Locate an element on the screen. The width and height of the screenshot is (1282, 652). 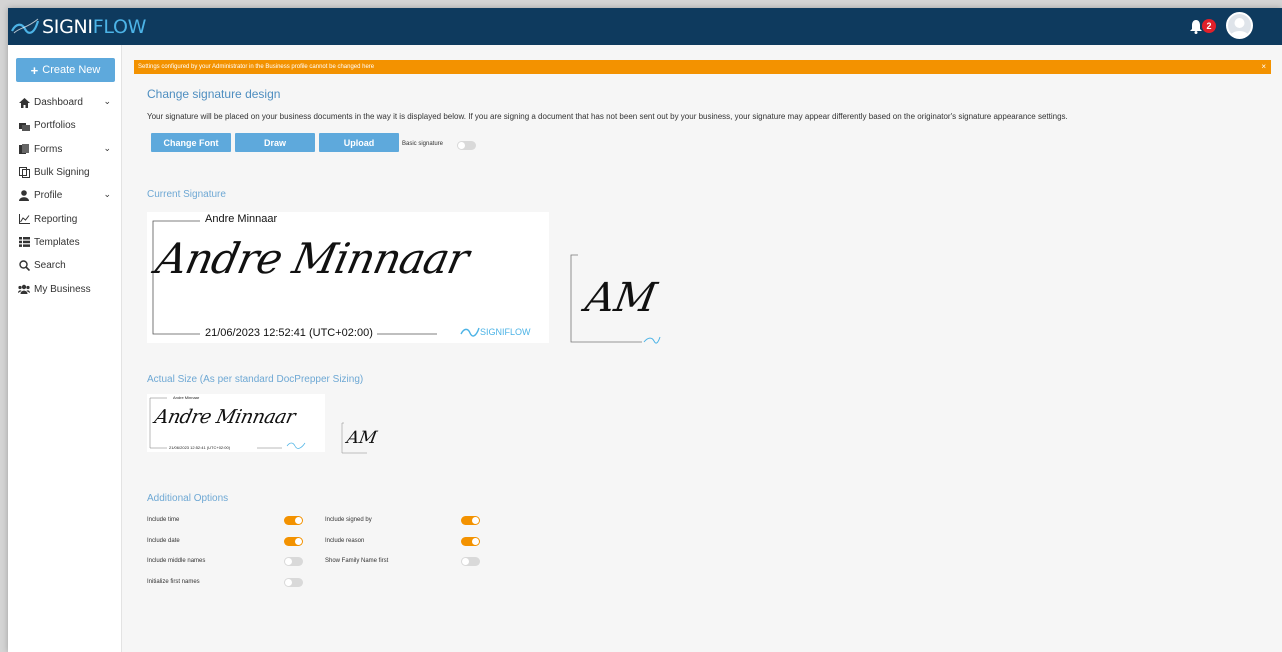
users-icon is located at coordinates (24, 289).